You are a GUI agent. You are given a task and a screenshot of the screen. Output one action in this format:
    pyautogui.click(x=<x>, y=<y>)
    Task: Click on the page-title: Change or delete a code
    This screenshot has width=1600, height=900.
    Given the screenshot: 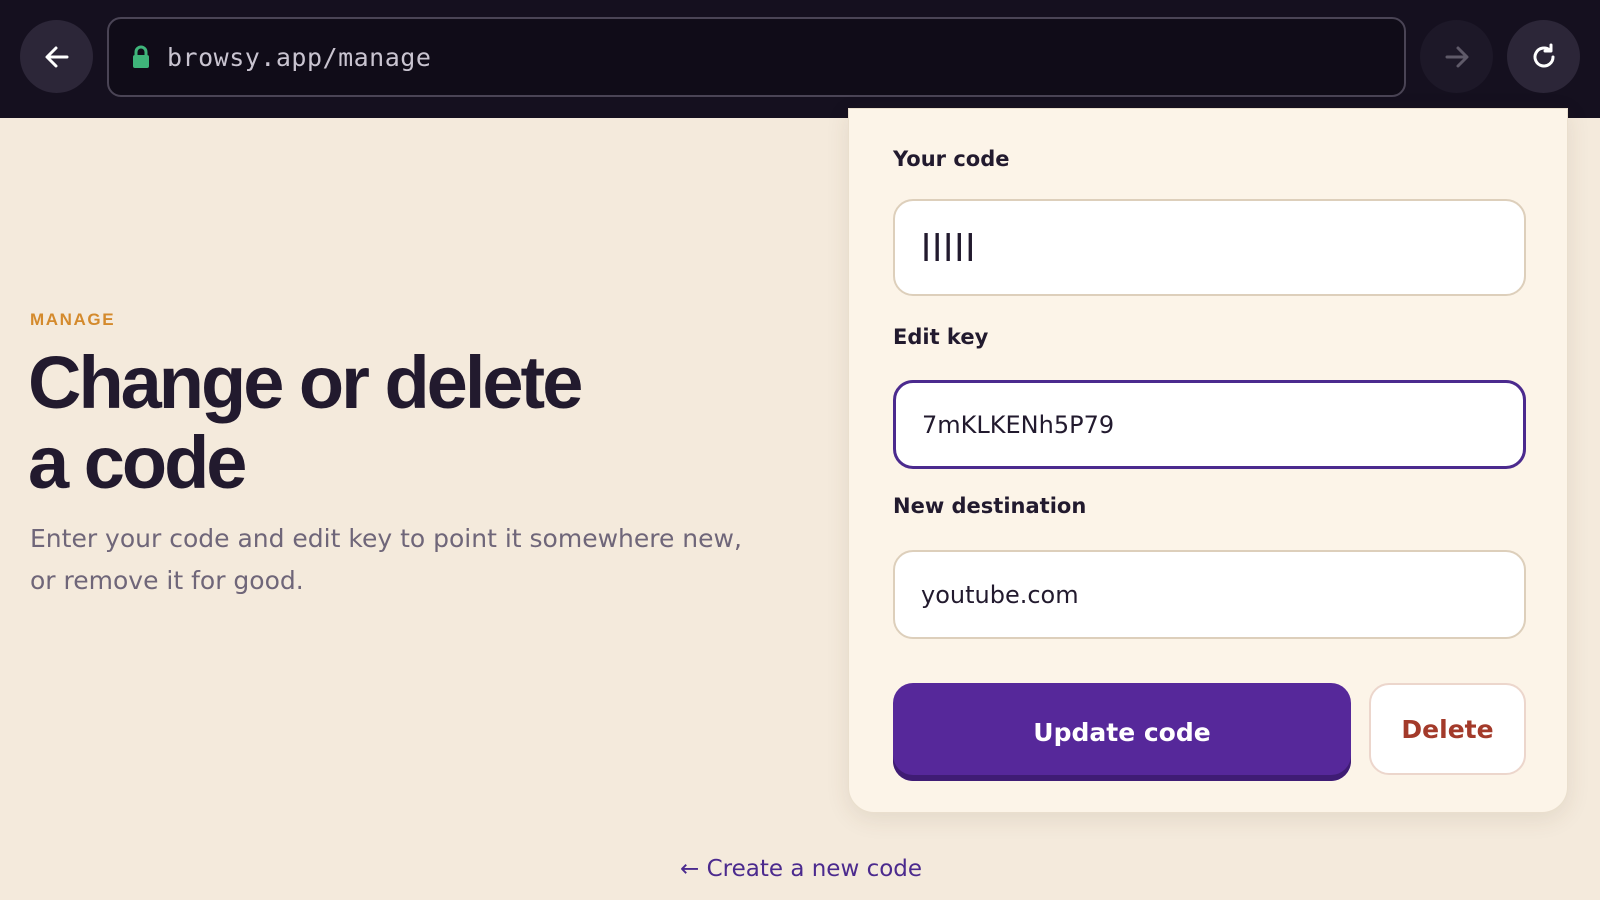 What is the action you would take?
    pyautogui.click(x=388, y=423)
    